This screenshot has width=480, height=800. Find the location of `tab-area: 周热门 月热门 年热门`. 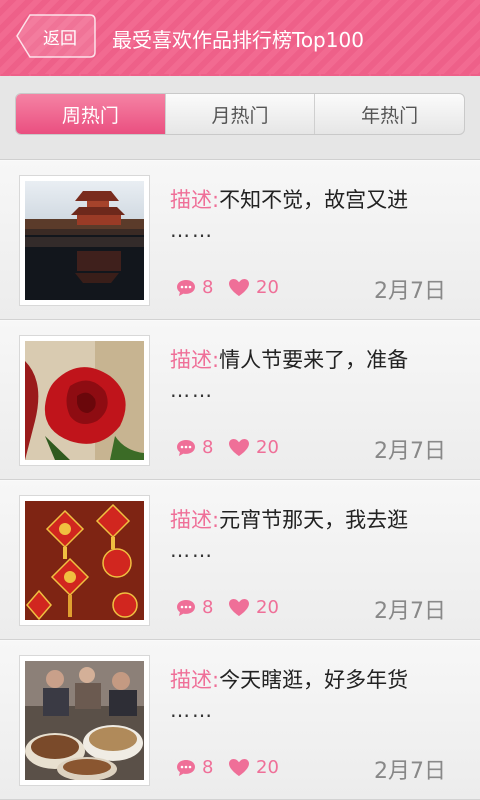

tab-area: 周热门 月热门 年热门 is located at coordinates (240, 118).